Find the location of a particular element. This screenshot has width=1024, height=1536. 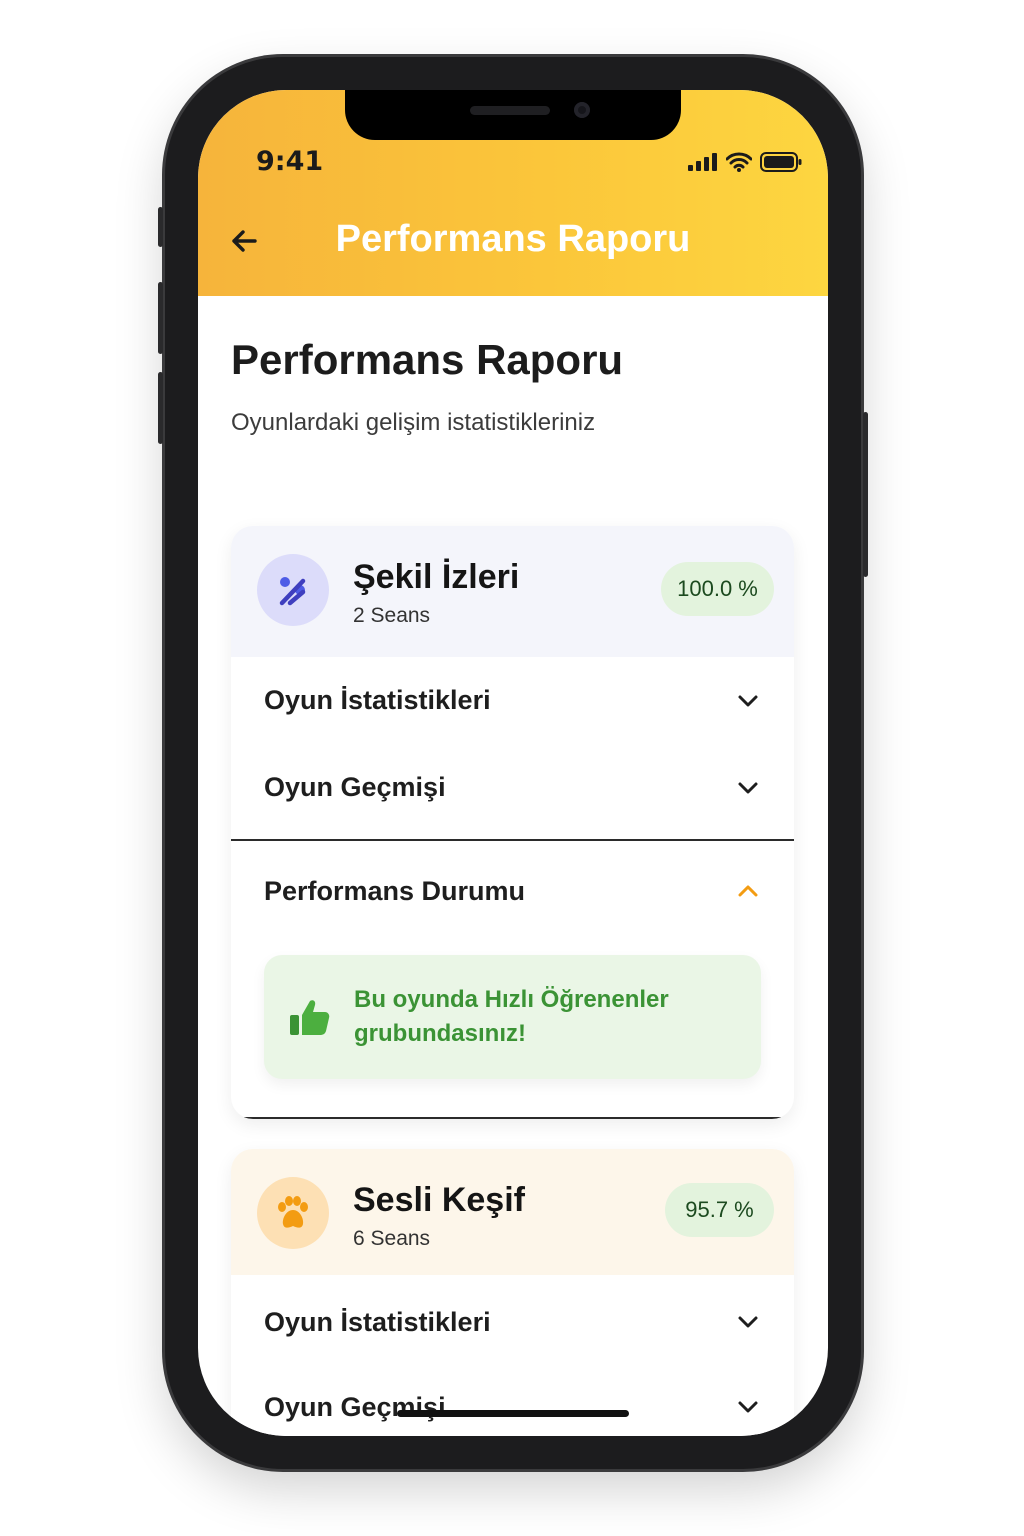

battery-icon is located at coordinates (781, 162).